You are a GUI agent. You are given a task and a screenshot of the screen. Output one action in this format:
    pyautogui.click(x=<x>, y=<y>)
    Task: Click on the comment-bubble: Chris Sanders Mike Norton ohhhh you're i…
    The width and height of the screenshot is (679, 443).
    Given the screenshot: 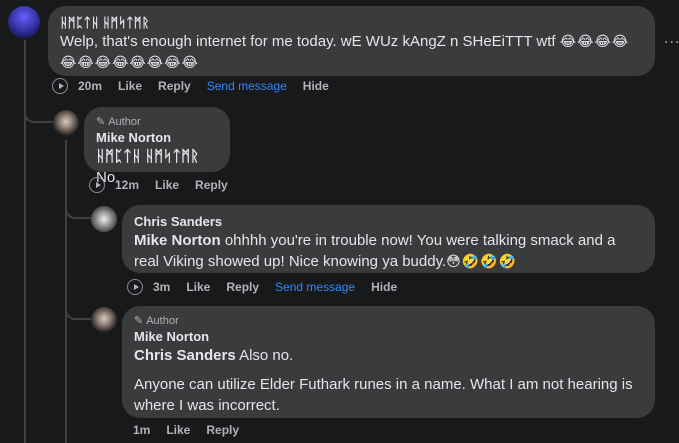 What is the action you would take?
    pyautogui.click(x=388, y=239)
    